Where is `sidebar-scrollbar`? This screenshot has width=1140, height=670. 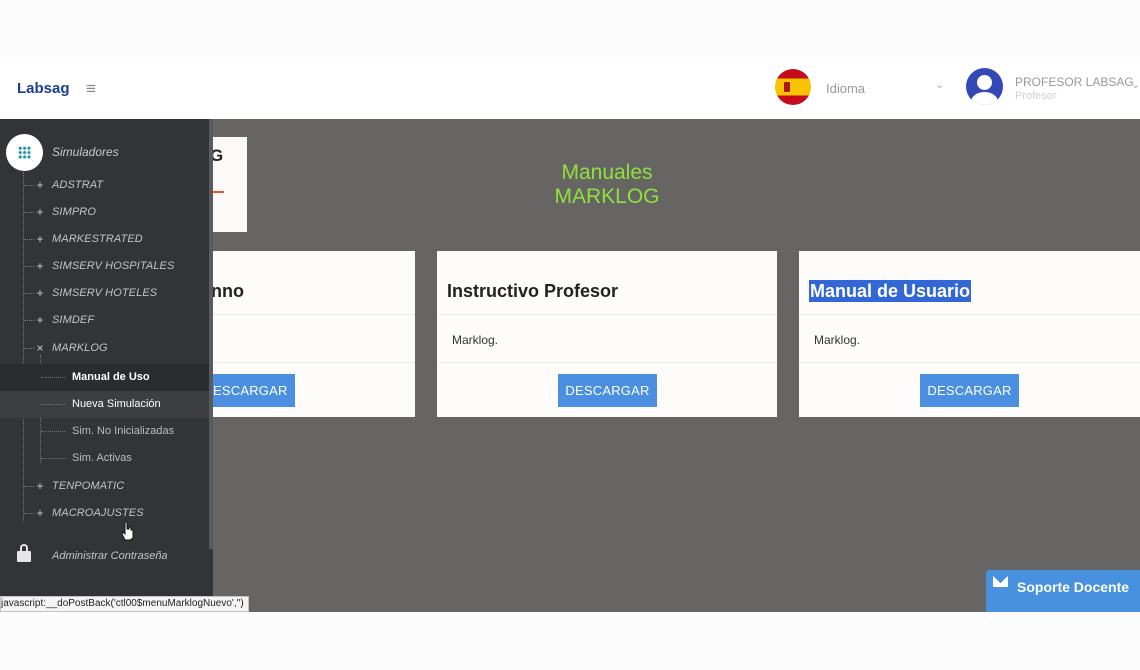
sidebar-scrollbar is located at coordinates (211, 334).